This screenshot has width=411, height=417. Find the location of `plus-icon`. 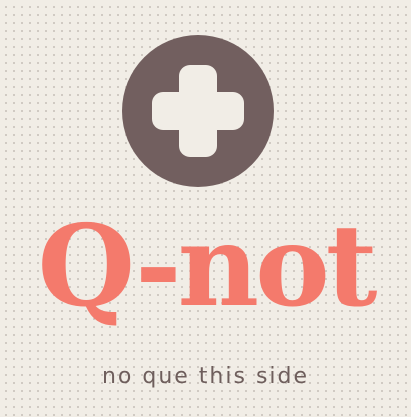

plus-icon is located at coordinates (198, 111).